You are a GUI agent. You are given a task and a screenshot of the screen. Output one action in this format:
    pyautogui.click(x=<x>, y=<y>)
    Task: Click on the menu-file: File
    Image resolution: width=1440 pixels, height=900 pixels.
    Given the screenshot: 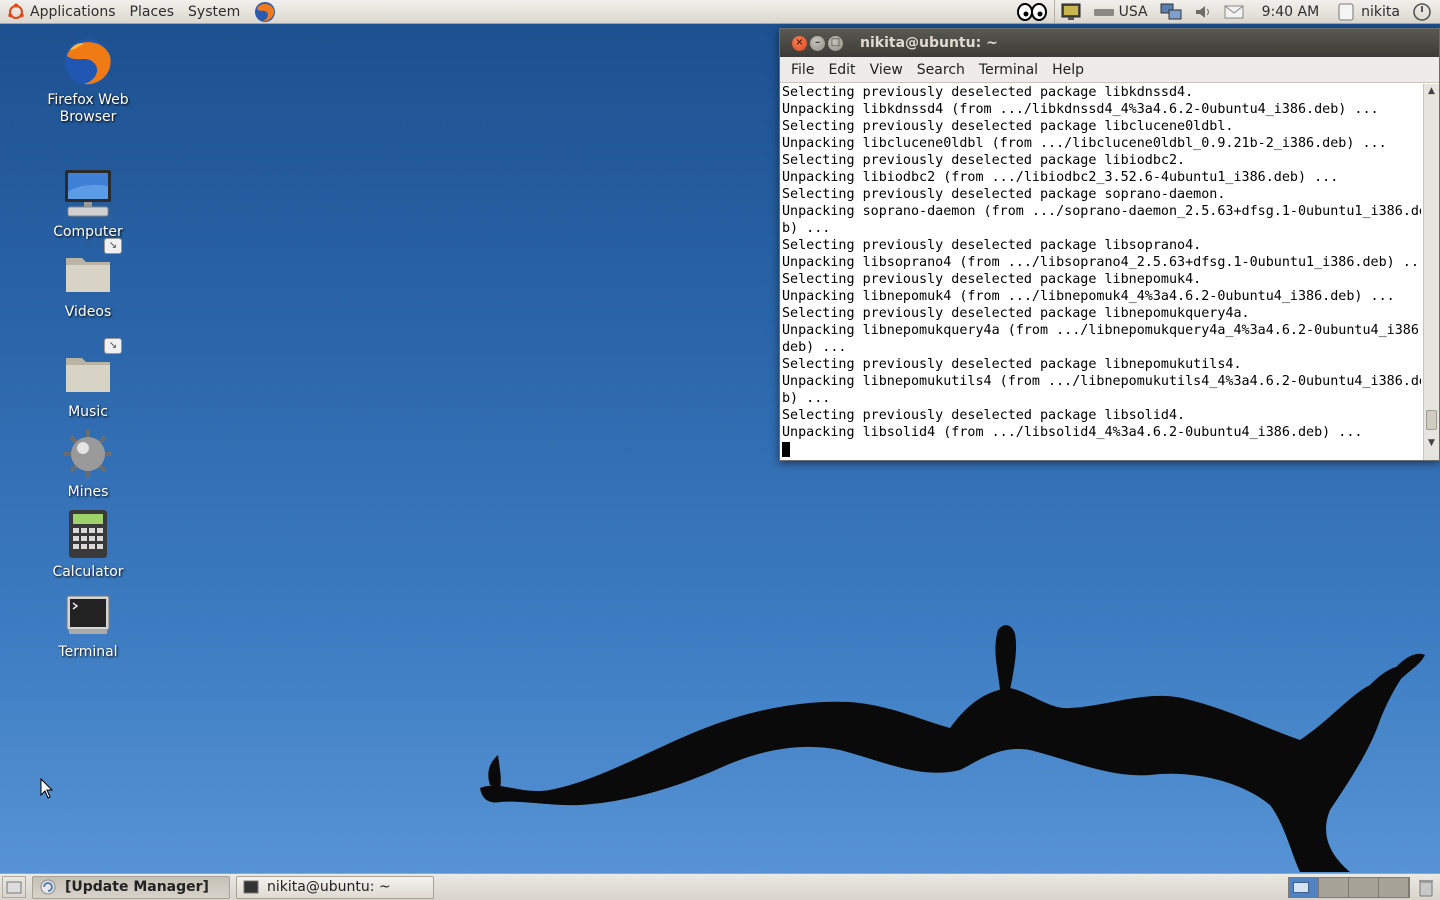 What is the action you would take?
    pyautogui.click(x=802, y=70)
    